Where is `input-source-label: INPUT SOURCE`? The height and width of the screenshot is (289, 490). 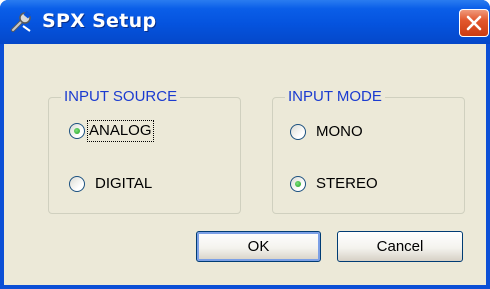 input-source-label: INPUT SOURCE is located at coordinates (121, 97).